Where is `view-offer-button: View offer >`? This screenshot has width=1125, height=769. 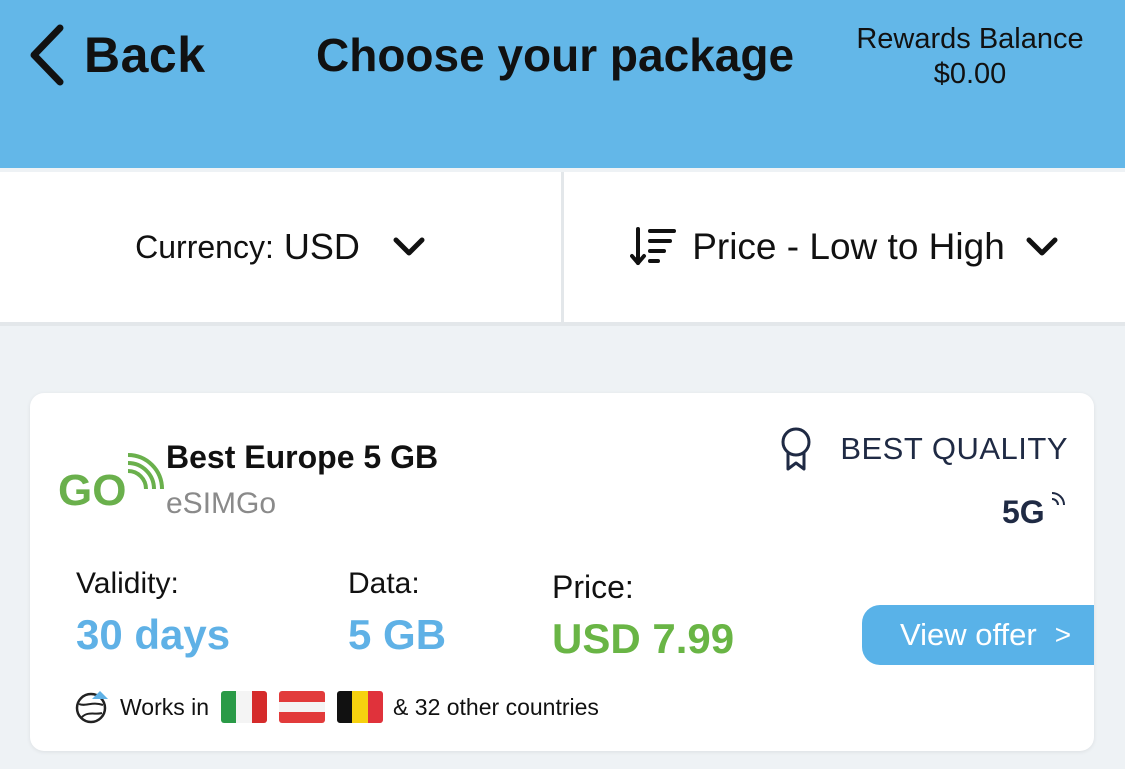 view-offer-button: View offer > is located at coordinates (978, 635).